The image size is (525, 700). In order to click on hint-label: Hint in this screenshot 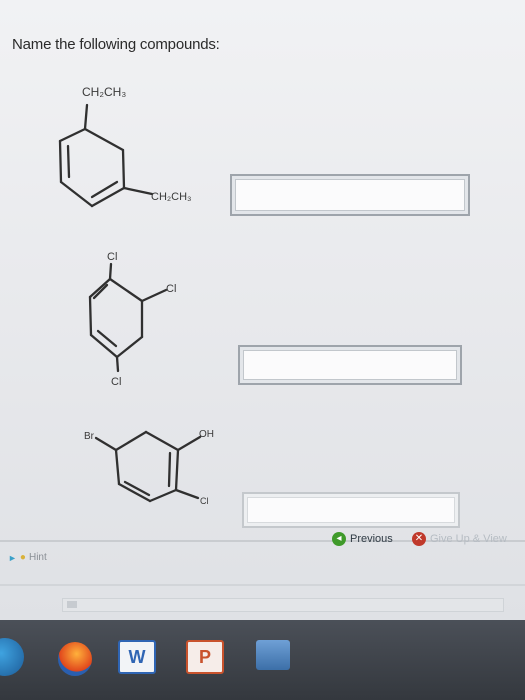, I will do `click(37, 557)`.